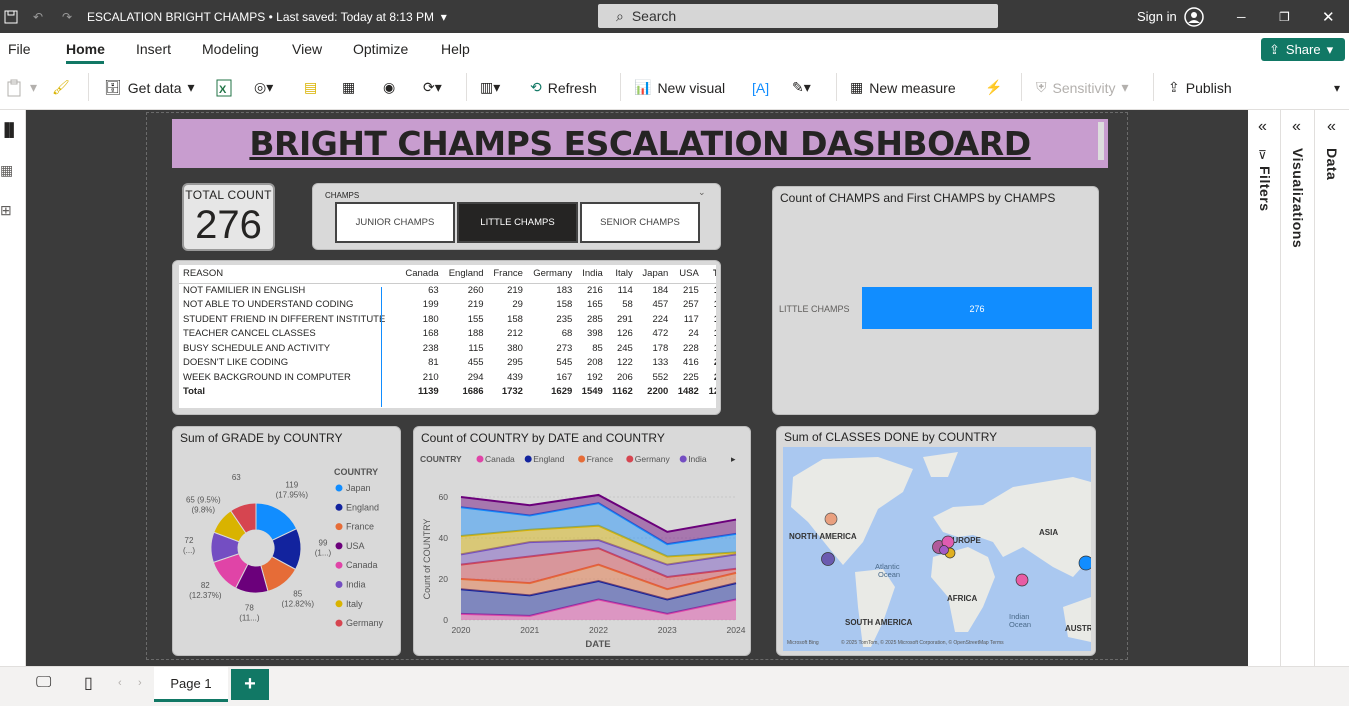  What do you see at coordinates (153, 49) in the screenshot?
I see `menu-insert: Insert` at bounding box center [153, 49].